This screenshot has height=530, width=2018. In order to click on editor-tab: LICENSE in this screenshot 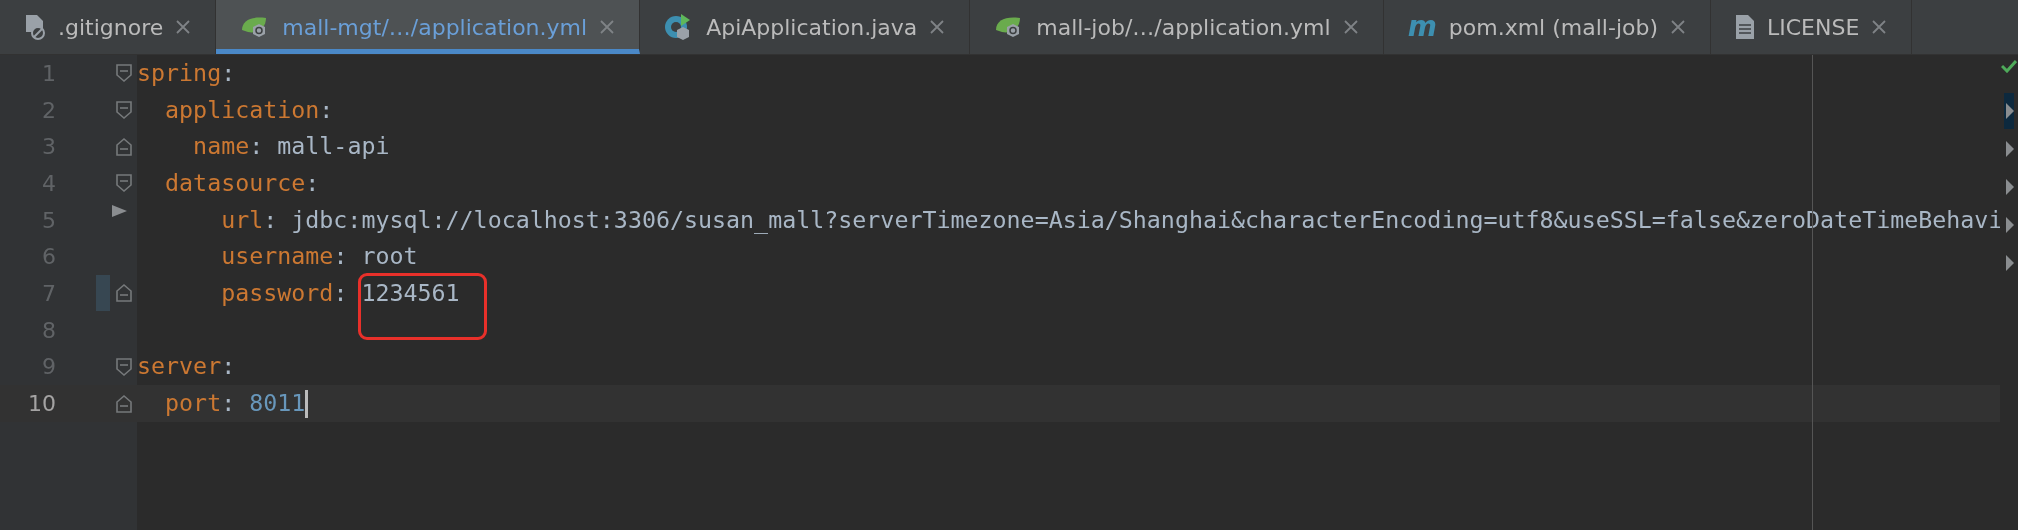, I will do `click(1812, 27)`.